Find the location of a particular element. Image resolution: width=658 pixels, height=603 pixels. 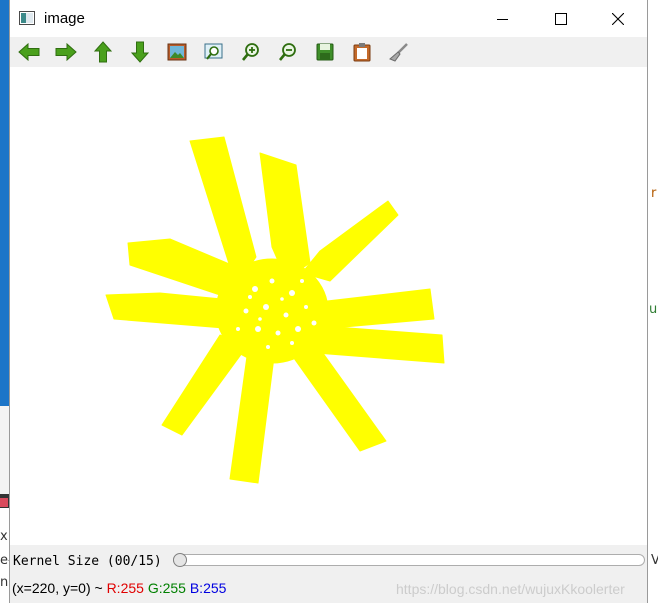

app-window-icon is located at coordinates (27, 18).